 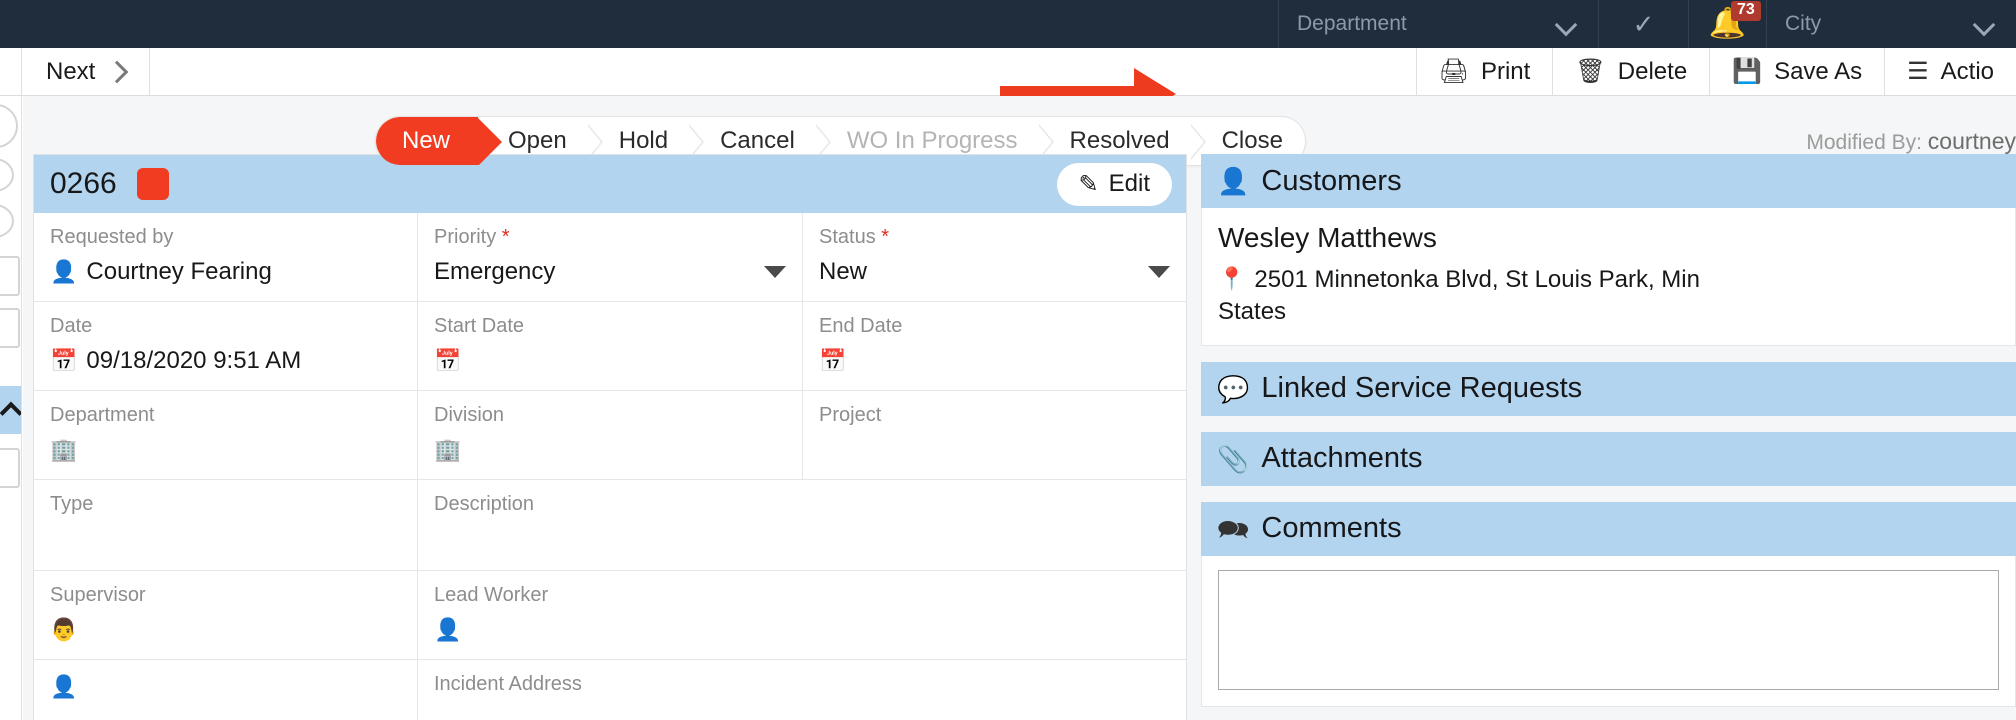 I want to click on panel-attachments-header: 📎 Attachments, so click(x=1608, y=458).